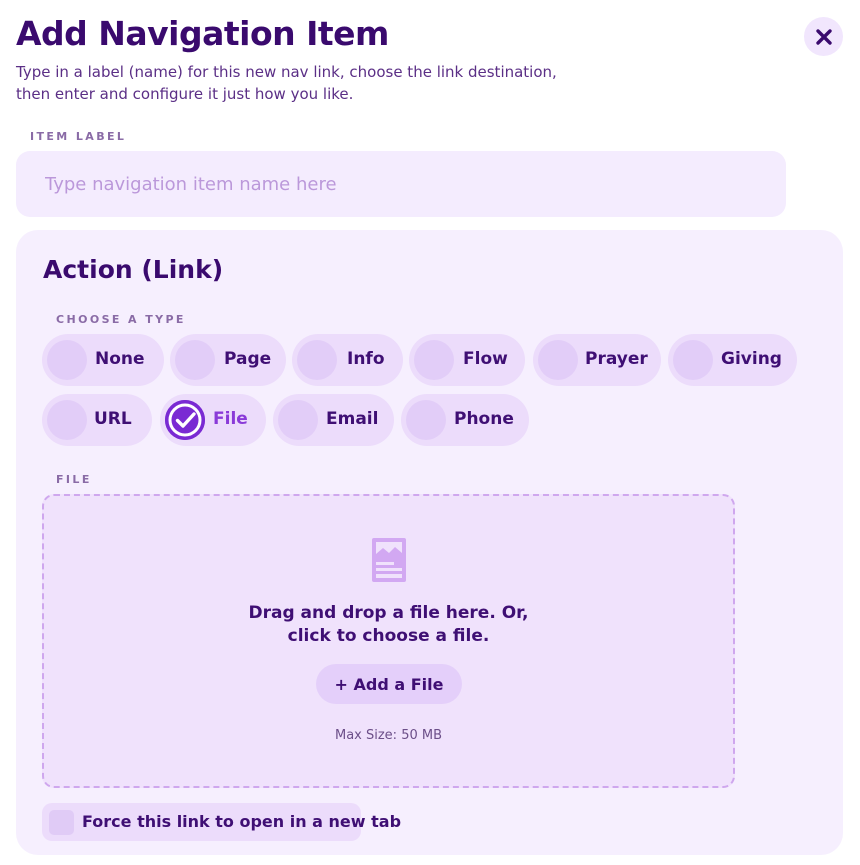 Image resolution: width=860 pixels, height=865 pixels. I want to click on checkbox-box, so click(61, 822).